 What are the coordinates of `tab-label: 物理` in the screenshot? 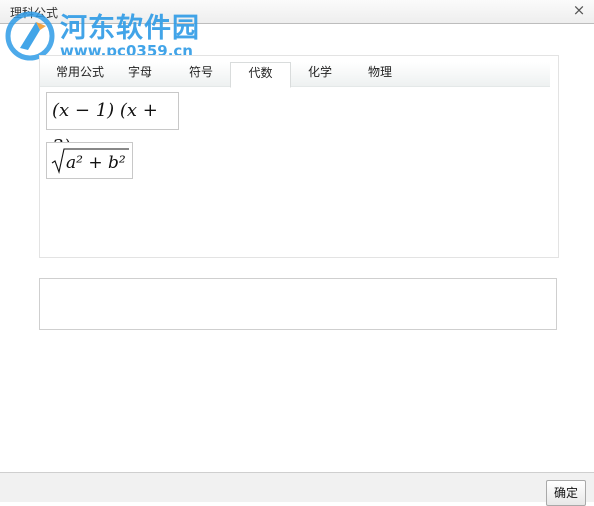 It's located at (379, 72).